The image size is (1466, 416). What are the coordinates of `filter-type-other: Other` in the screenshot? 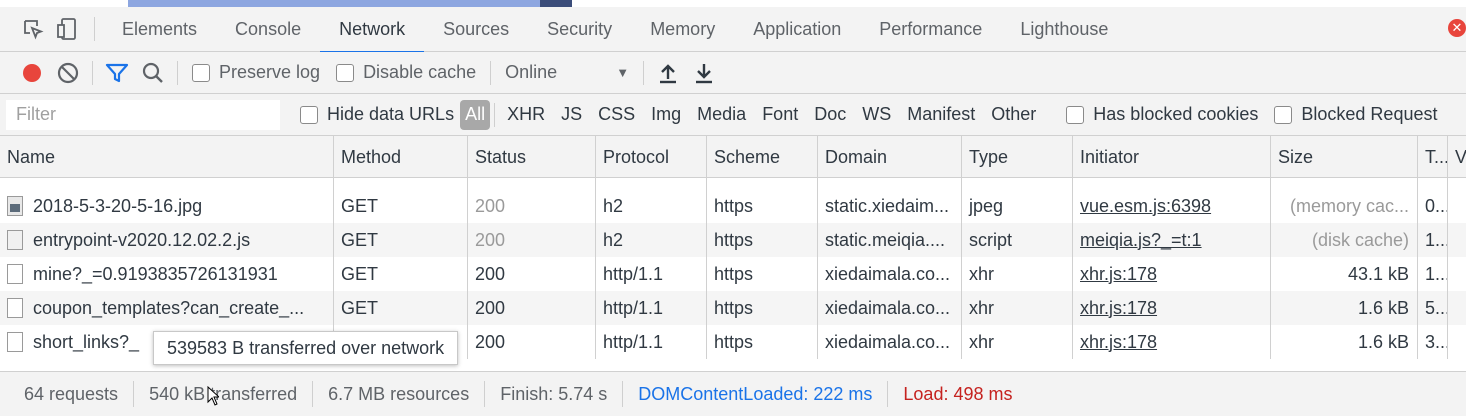 It's located at (1013, 115).